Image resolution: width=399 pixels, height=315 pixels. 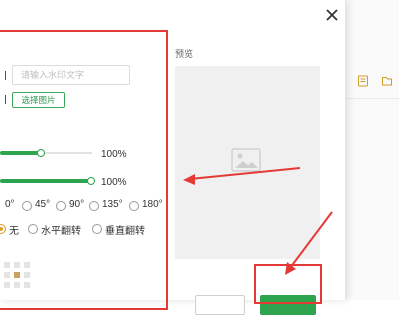 What do you see at coordinates (309, 243) in the screenshot?
I see `annotation-arrow-down` at bounding box center [309, 243].